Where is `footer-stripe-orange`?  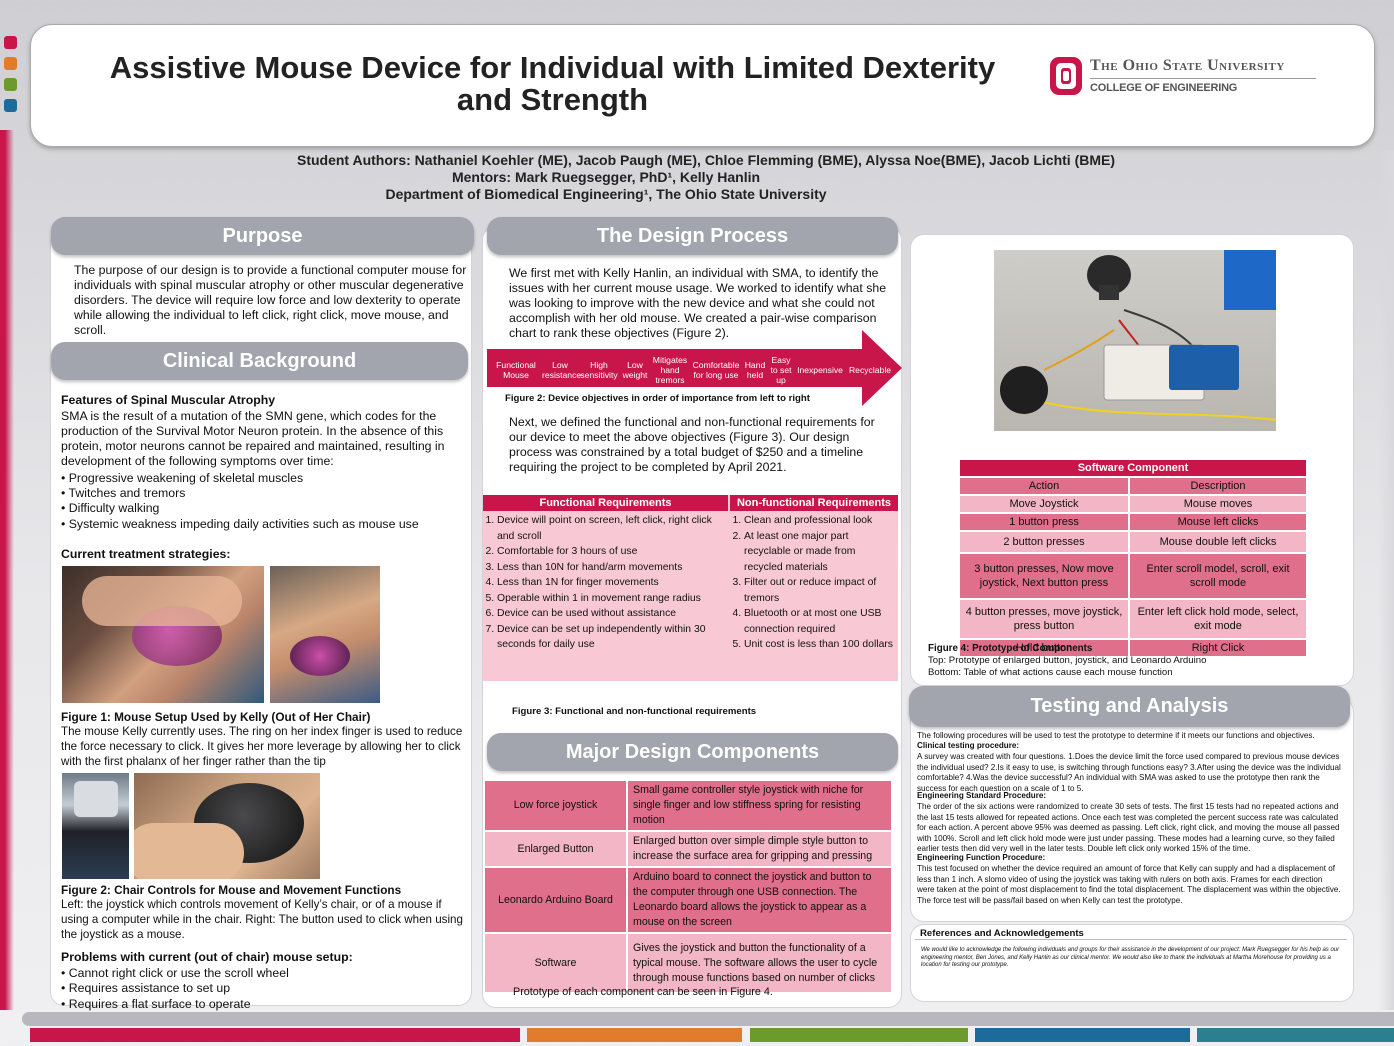
footer-stripe-orange is located at coordinates (634, 1035).